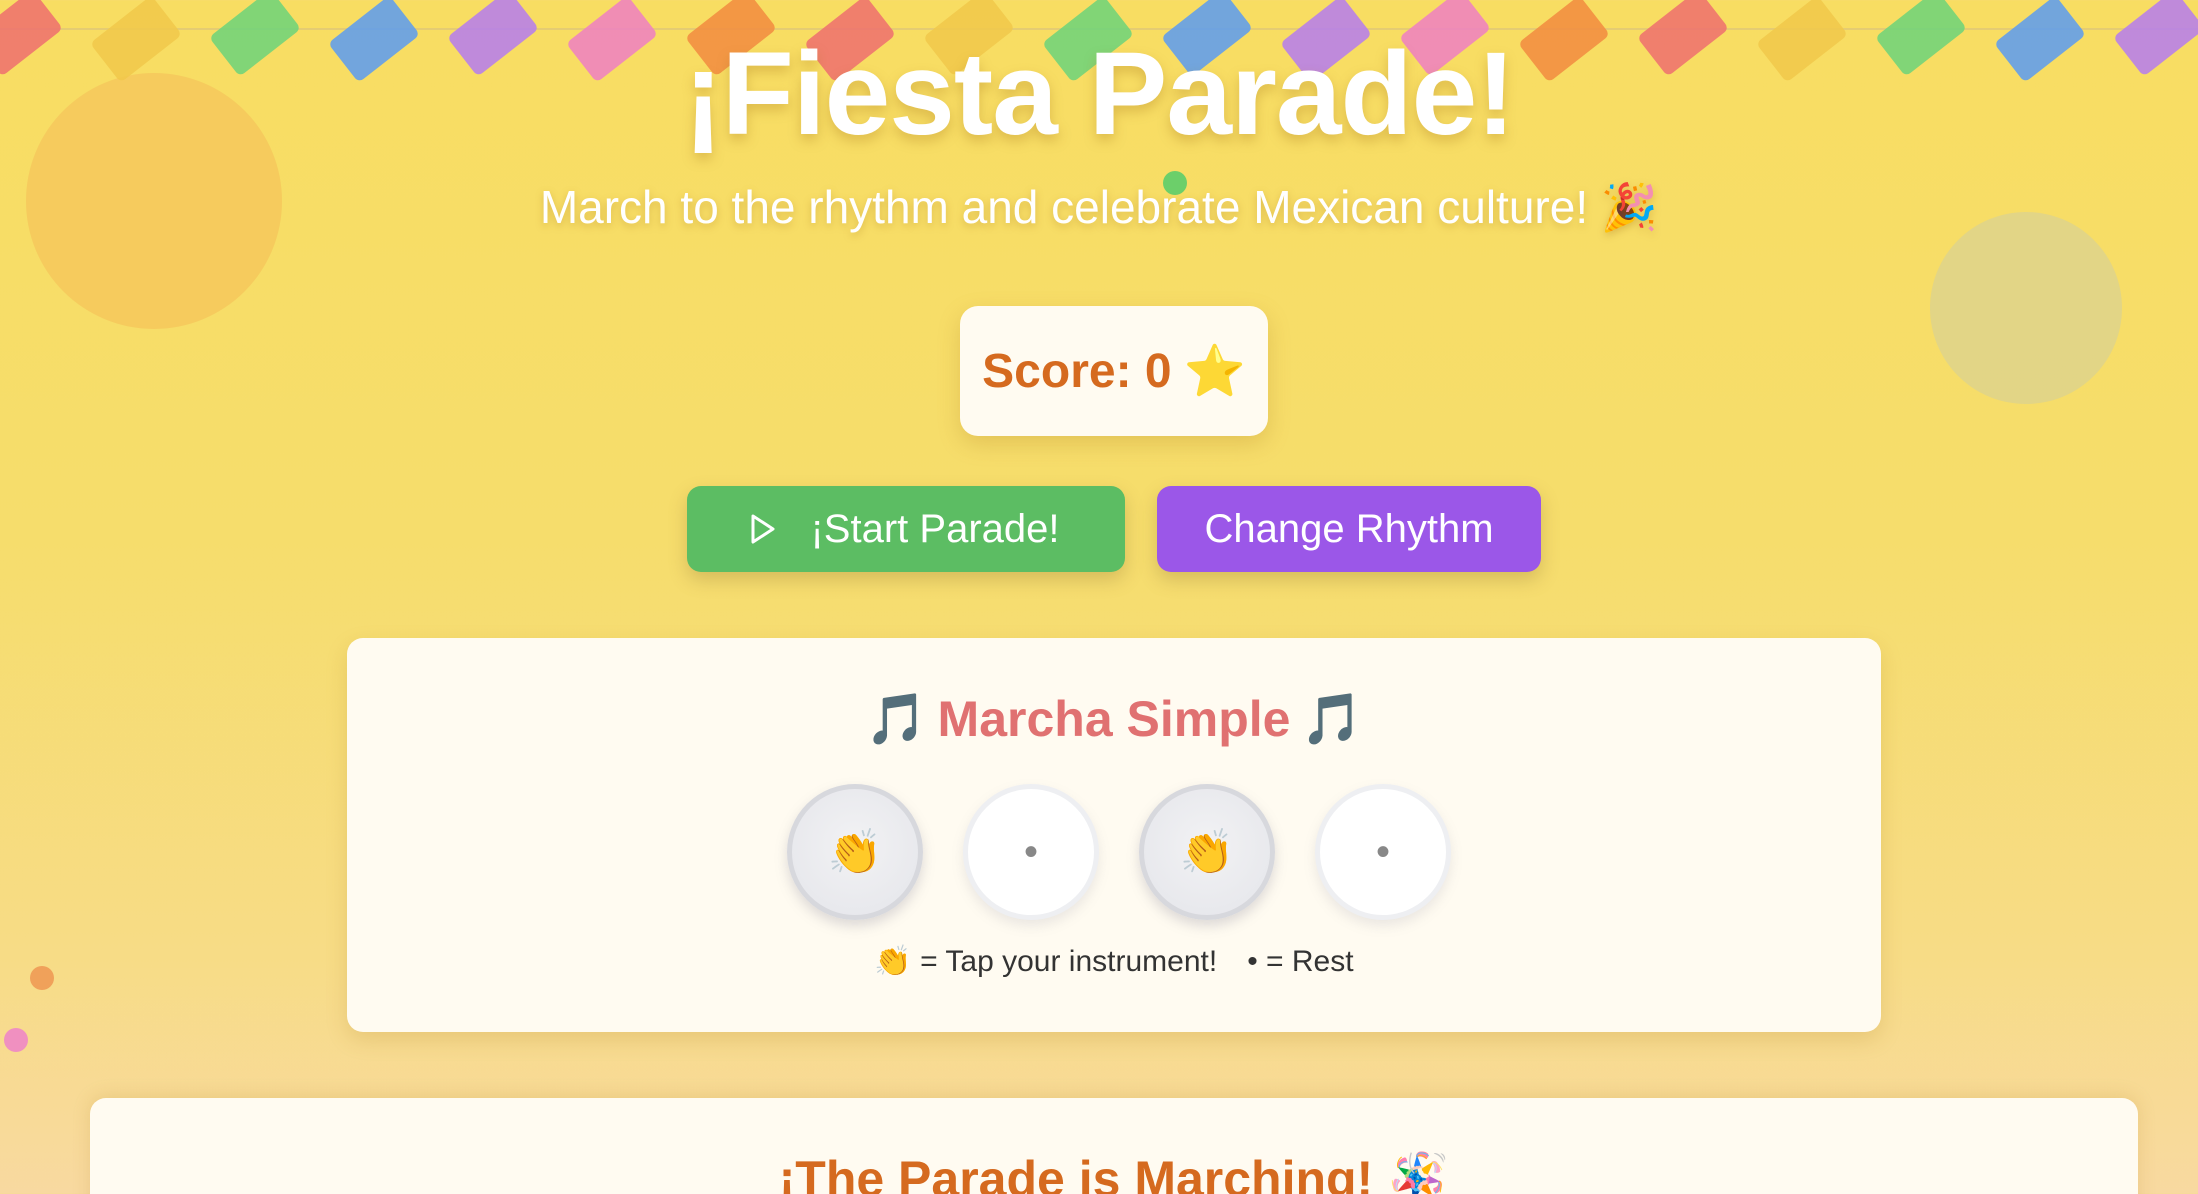  What do you see at coordinates (1300, 961) in the screenshot?
I see `legend-rest: • = Rest` at bounding box center [1300, 961].